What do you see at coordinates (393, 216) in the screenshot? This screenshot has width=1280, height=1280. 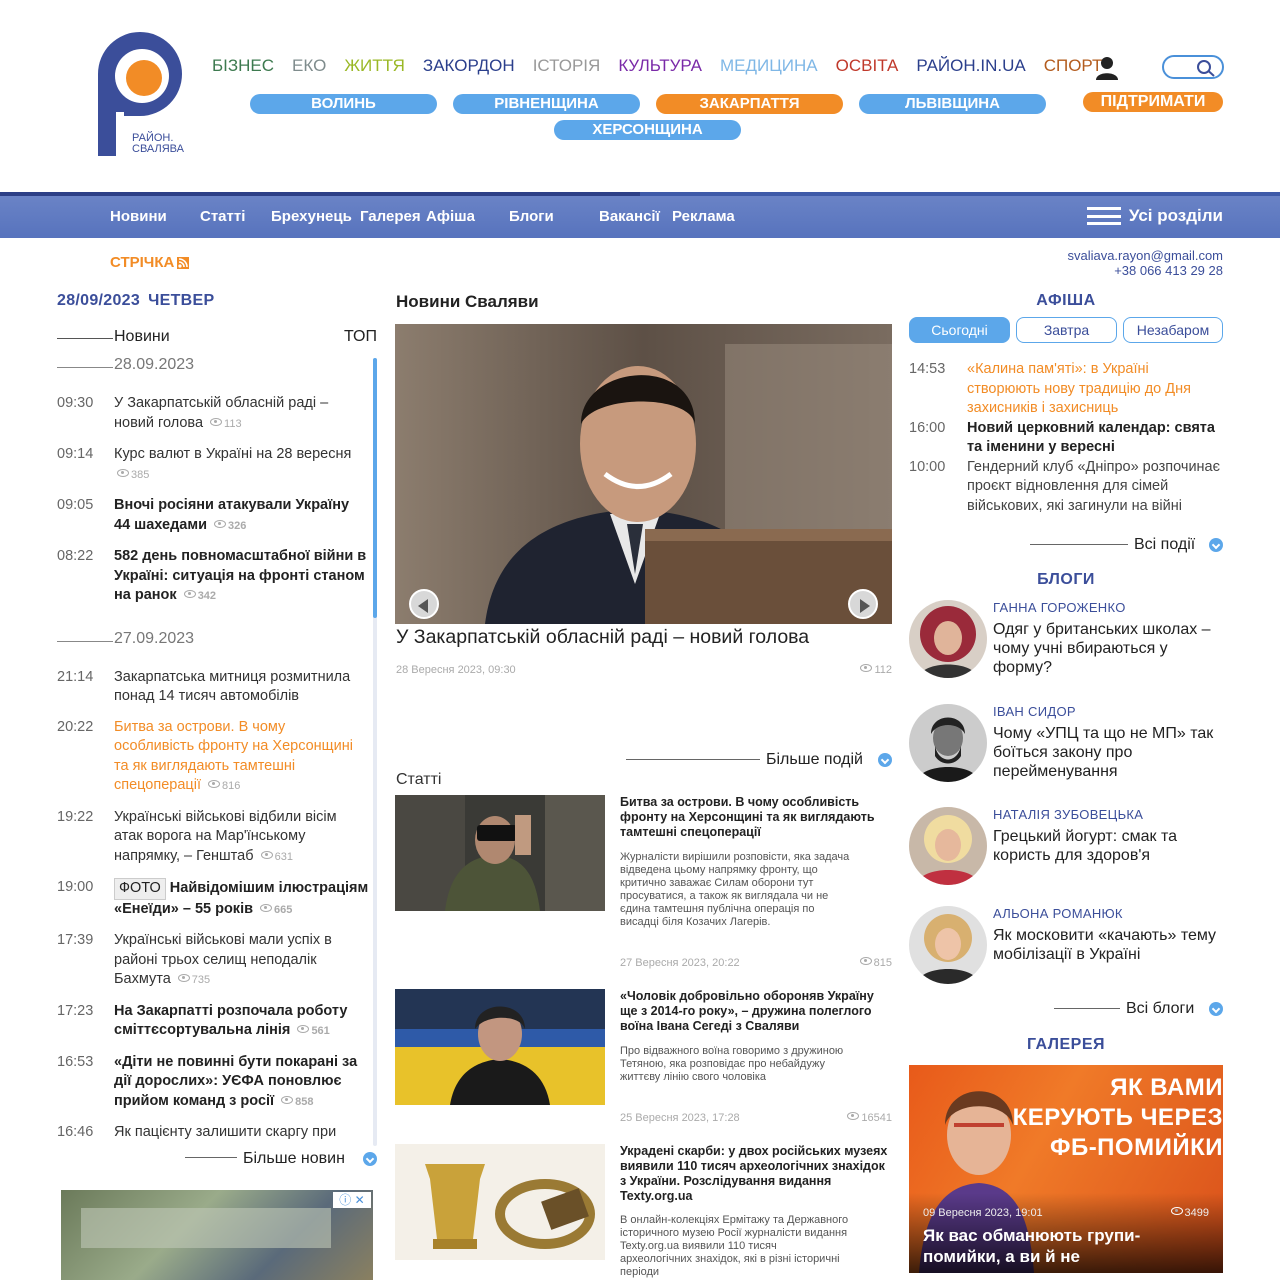 I see `nav-gallery: Галерея` at bounding box center [393, 216].